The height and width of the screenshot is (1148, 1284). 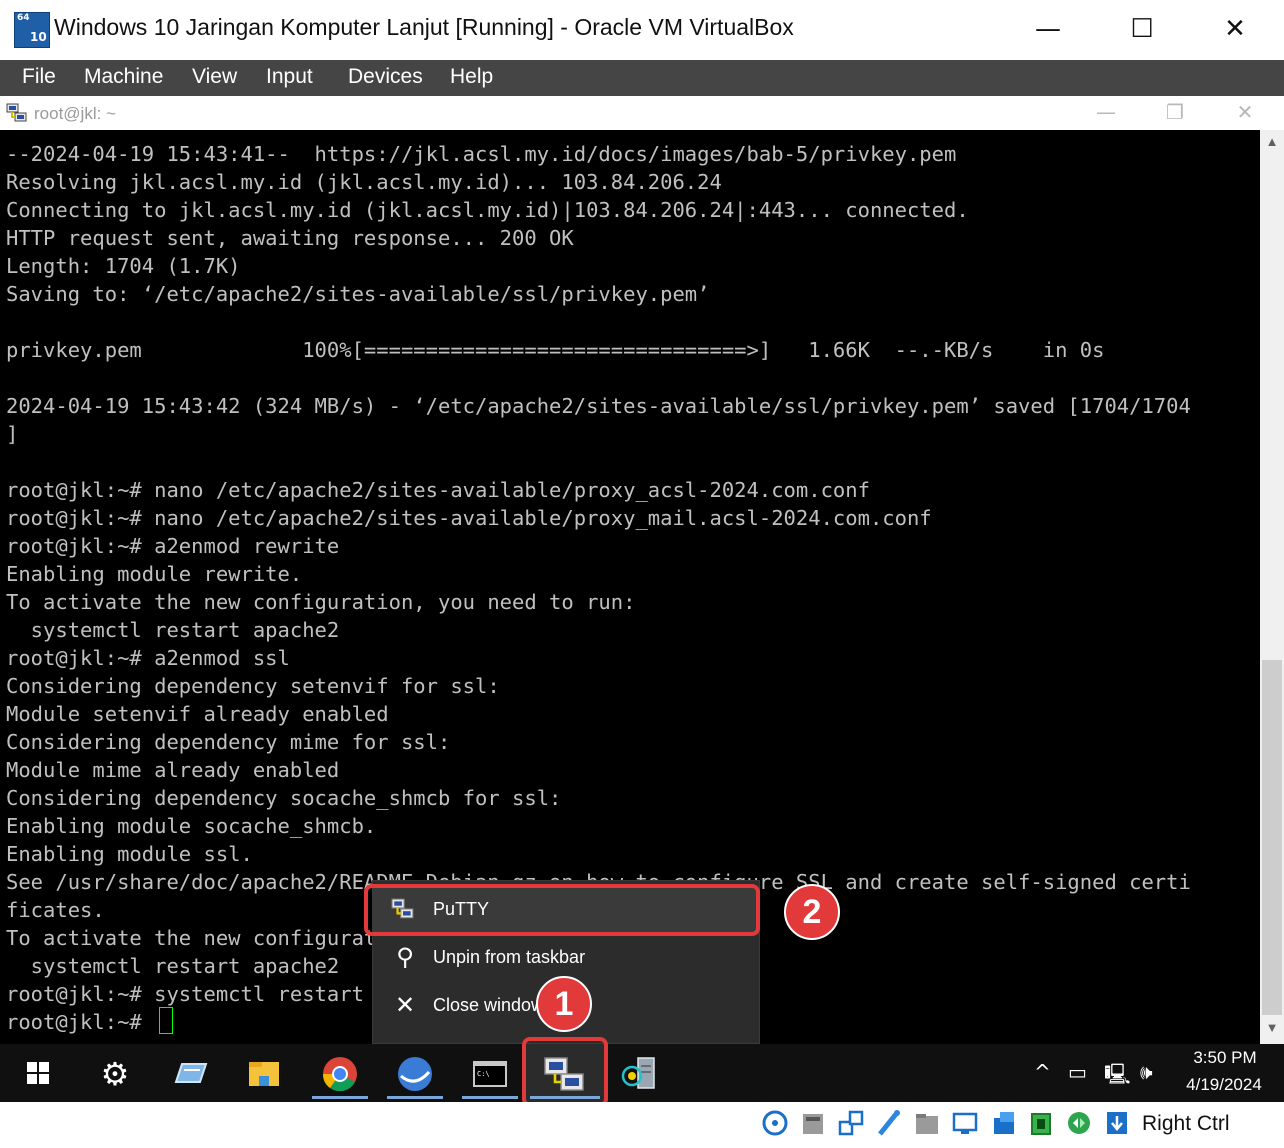 What do you see at coordinates (1272, 1027) in the screenshot?
I see `scroll-down-arrow-icon: ▼` at bounding box center [1272, 1027].